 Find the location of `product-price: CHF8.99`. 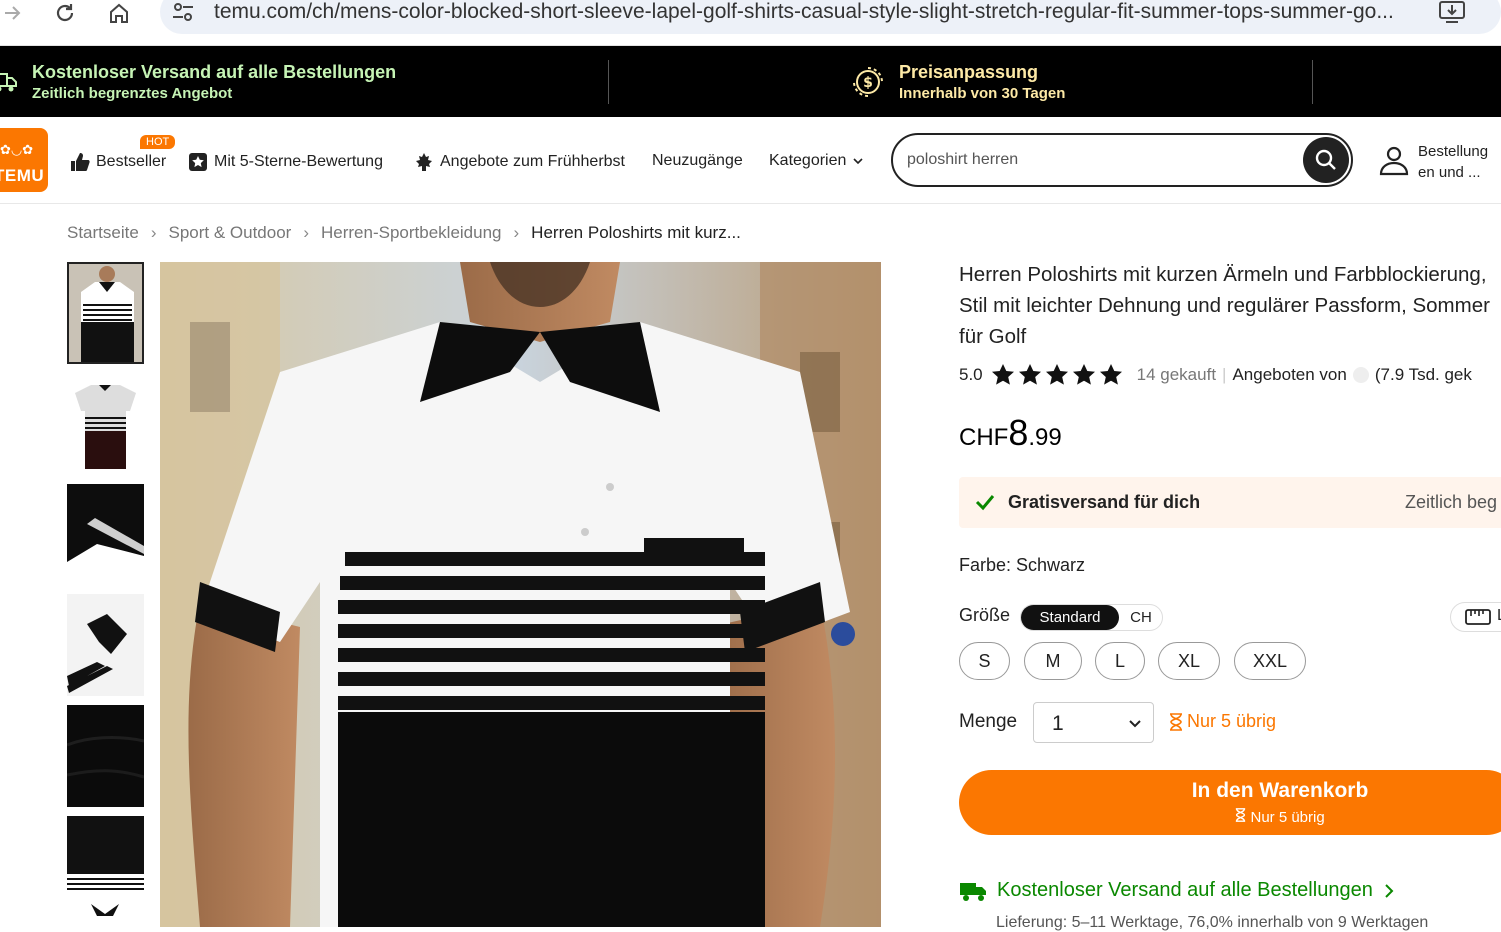

product-price: CHF8.99 is located at coordinates (1010, 433).